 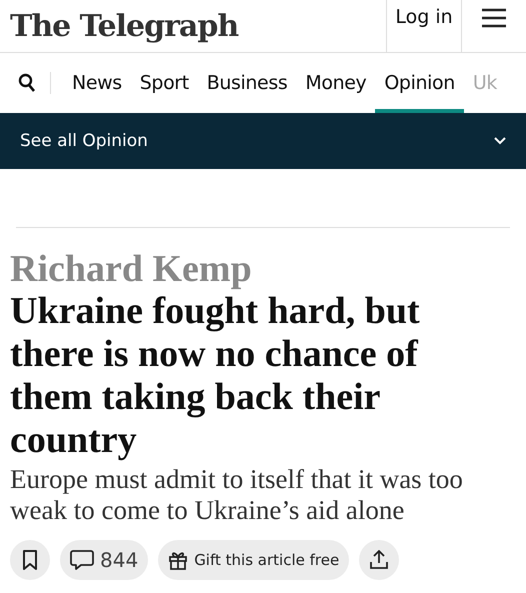 I want to click on menu-icon, so click(x=494, y=18).